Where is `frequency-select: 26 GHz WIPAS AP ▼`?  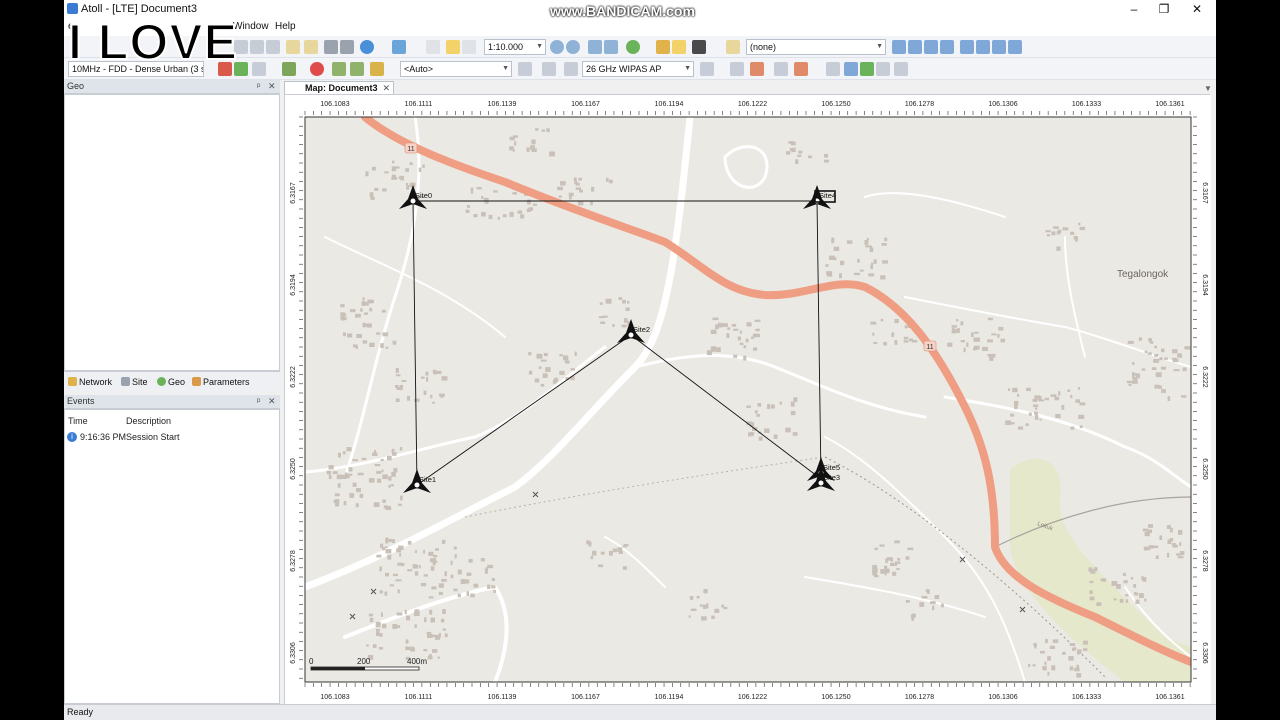 frequency-select: 26 GHz WIPAS AP ▼ is located at coordinates (638, 69).